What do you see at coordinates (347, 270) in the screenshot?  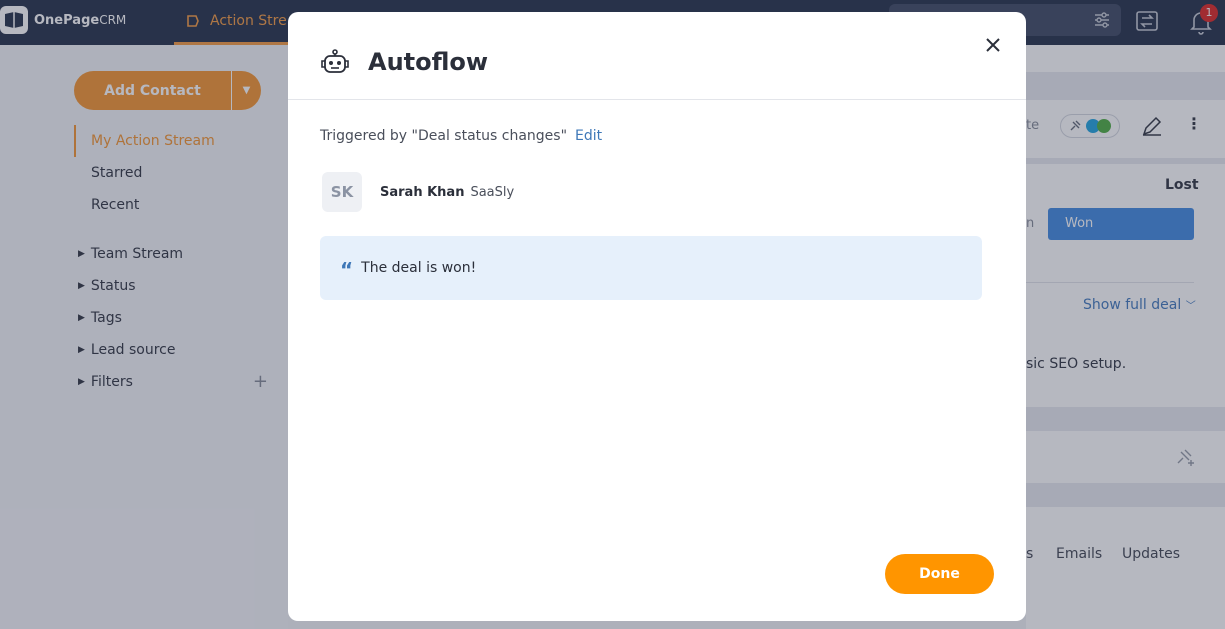 I see `quote-icon: “` at bounding box center [347, 270].